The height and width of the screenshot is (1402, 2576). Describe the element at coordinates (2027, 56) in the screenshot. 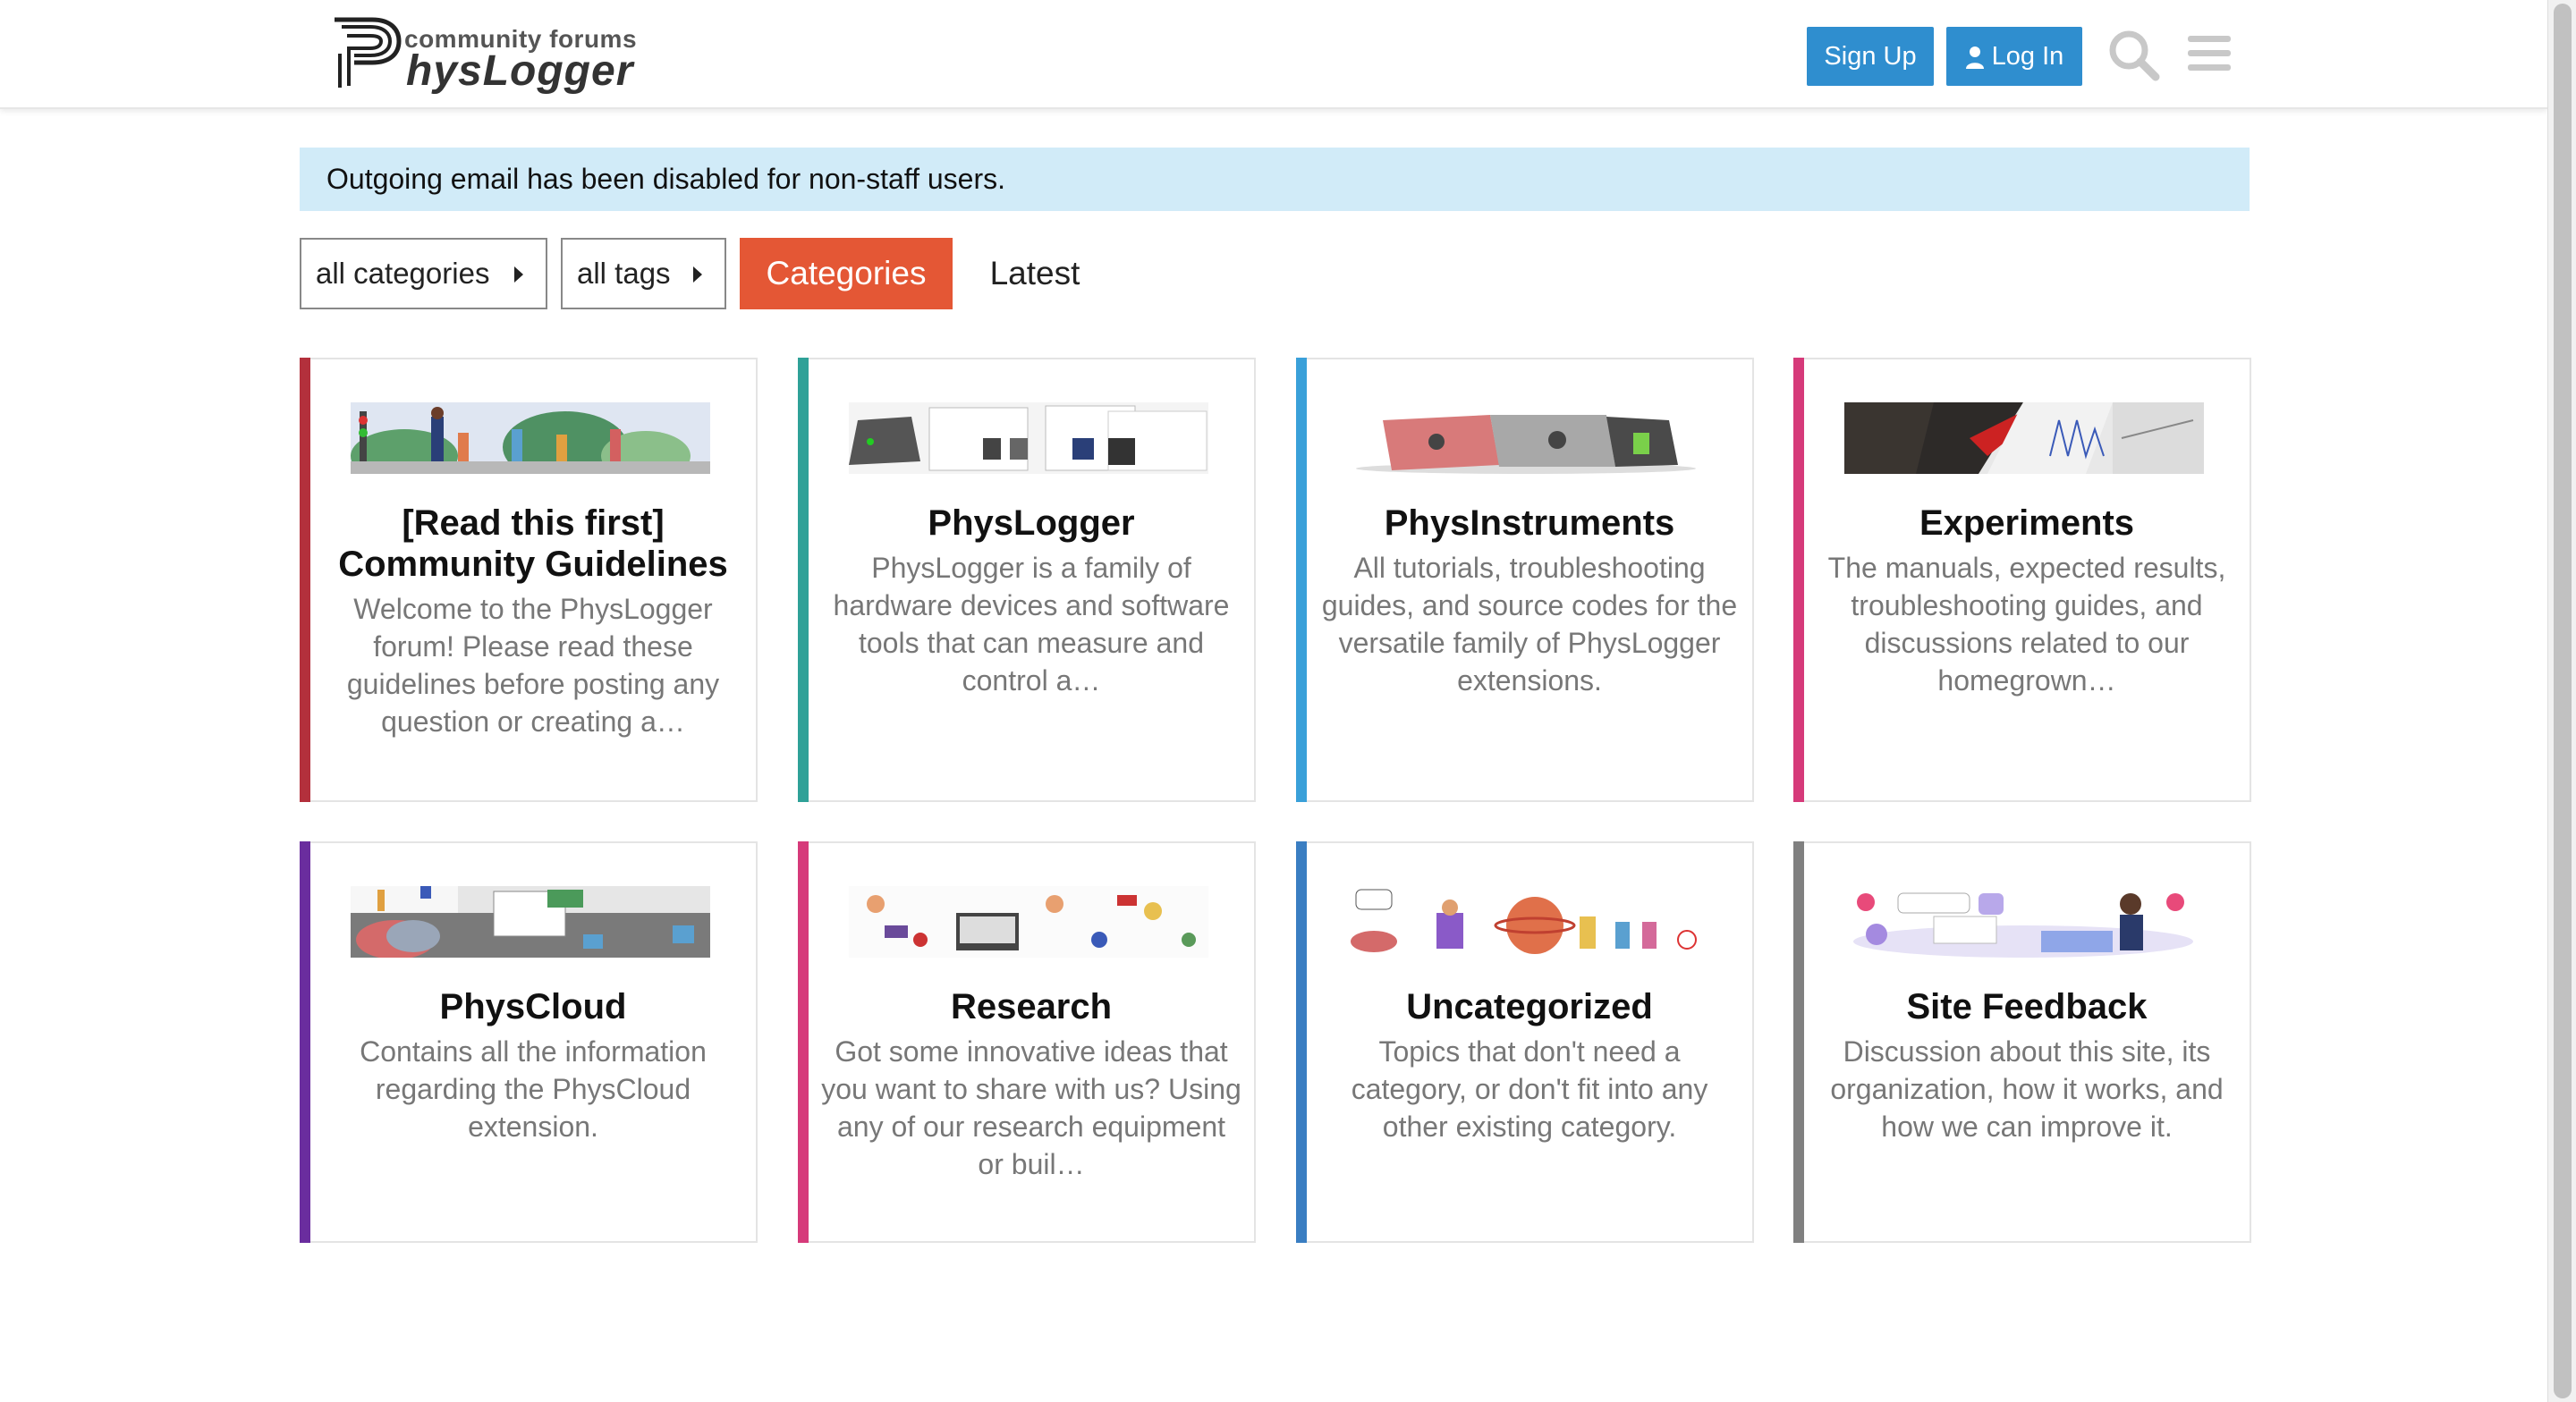

I see `log-in-label: Log In` at that location.